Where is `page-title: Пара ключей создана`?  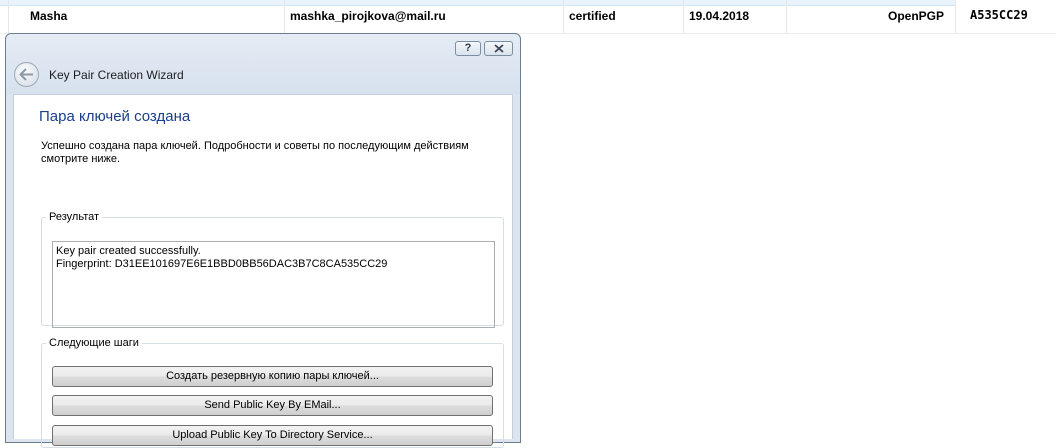 page-title: Пара ключей создана is located at coordinates (115, 116).